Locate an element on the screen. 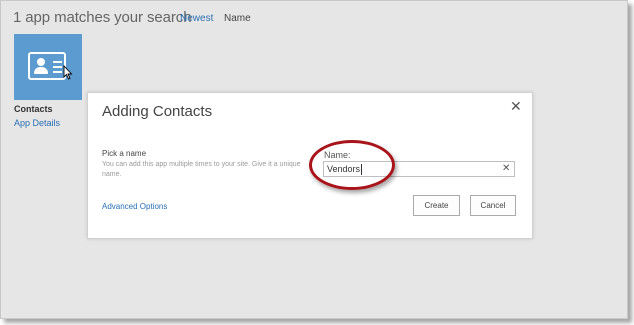 This screenshot has height=325, width=634. close-icon: ✕ is located at coordinates (516, 106).